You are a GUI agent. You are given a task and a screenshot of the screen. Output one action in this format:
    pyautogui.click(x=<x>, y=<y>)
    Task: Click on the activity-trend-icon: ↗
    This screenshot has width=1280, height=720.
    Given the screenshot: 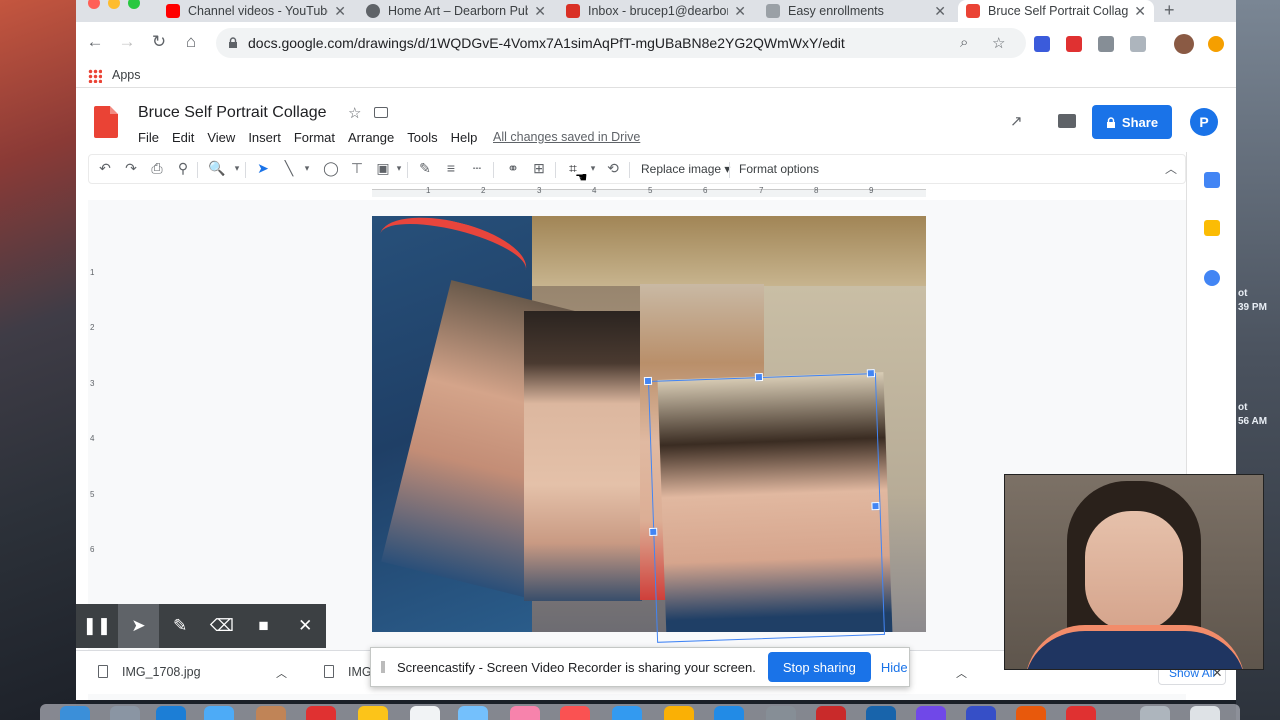 What is the action you would take?
    pyautogui.click(x=1016, y=121)
    